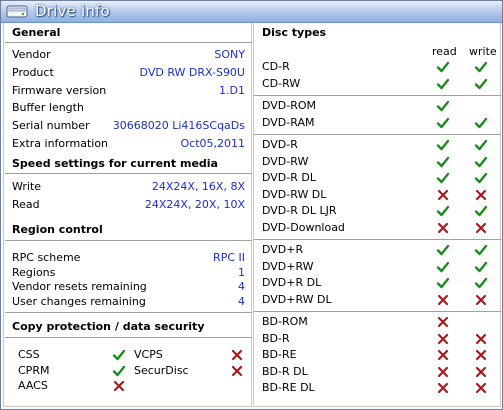  I want to click on write-column-header: write, so click(483, 51).